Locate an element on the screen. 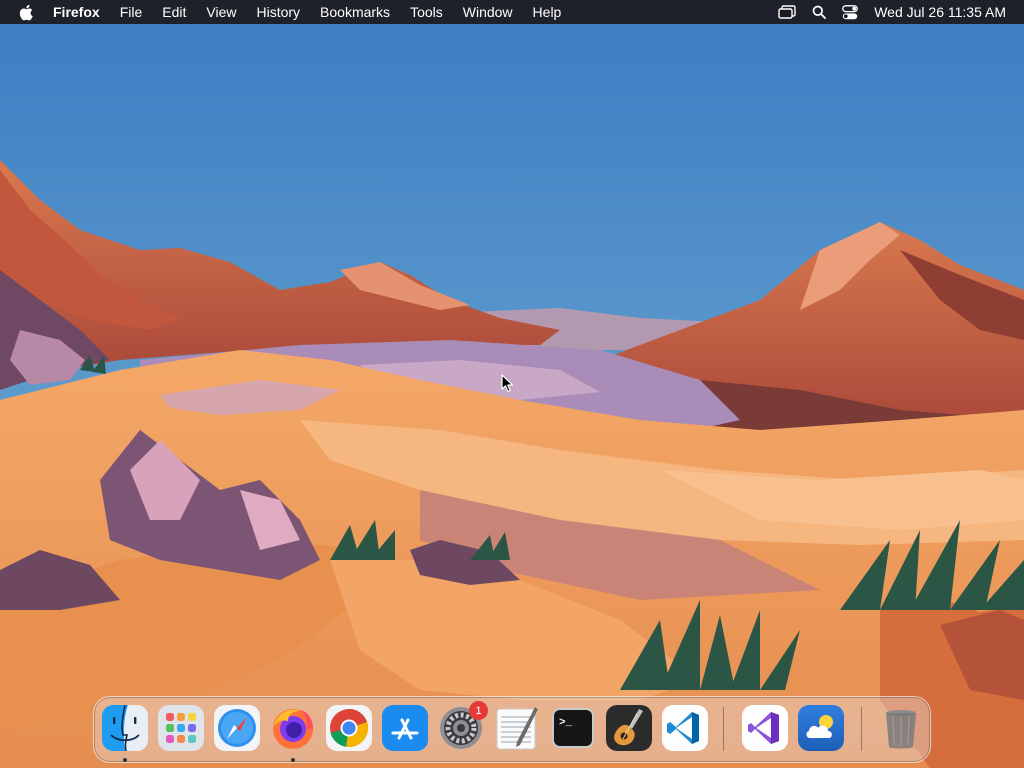 The image size is (1024, 768). spotlight-search-icon is located at coordinates (819, 12).